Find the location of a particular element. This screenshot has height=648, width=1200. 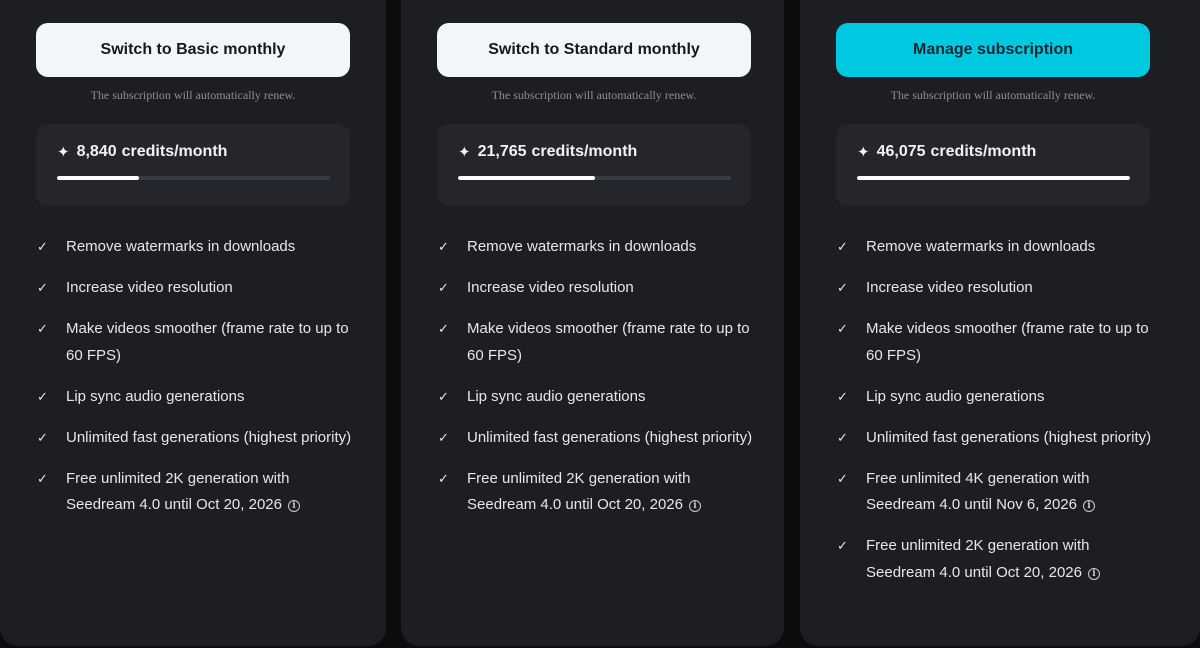

credits-box: ✦ 8,840 credits/month is located at coordinates (193, 165).